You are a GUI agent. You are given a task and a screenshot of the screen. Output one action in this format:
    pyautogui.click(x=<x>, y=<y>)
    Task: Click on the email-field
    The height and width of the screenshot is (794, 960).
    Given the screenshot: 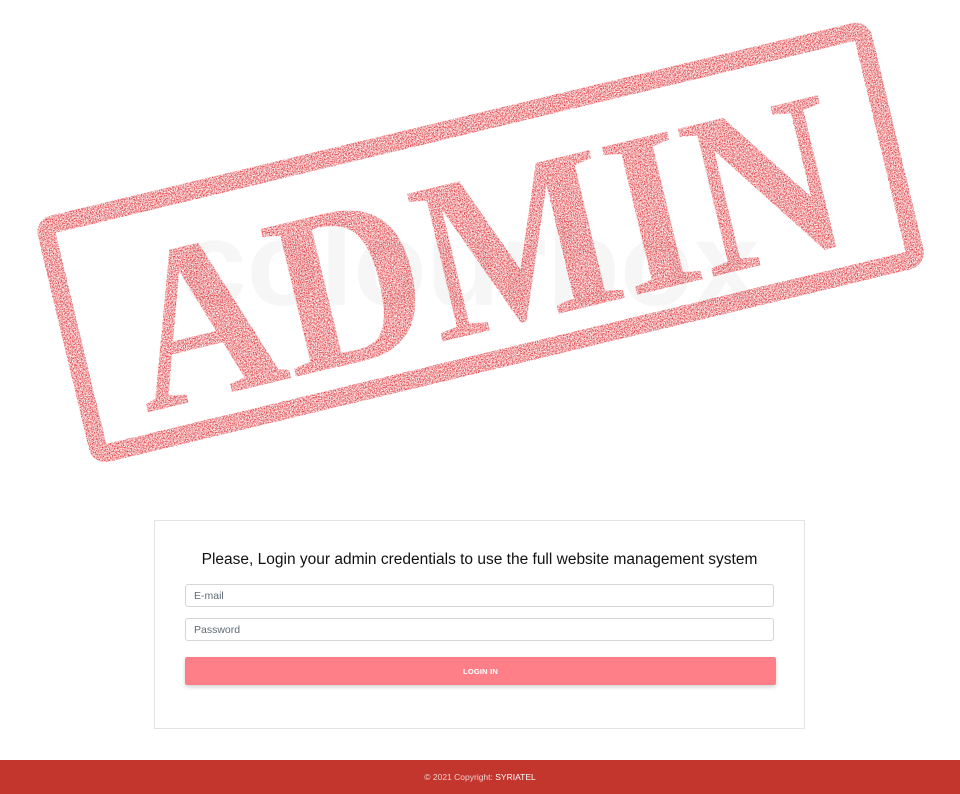 What is the action you would take?
    pyautogui.click(x=479, y=595)
    